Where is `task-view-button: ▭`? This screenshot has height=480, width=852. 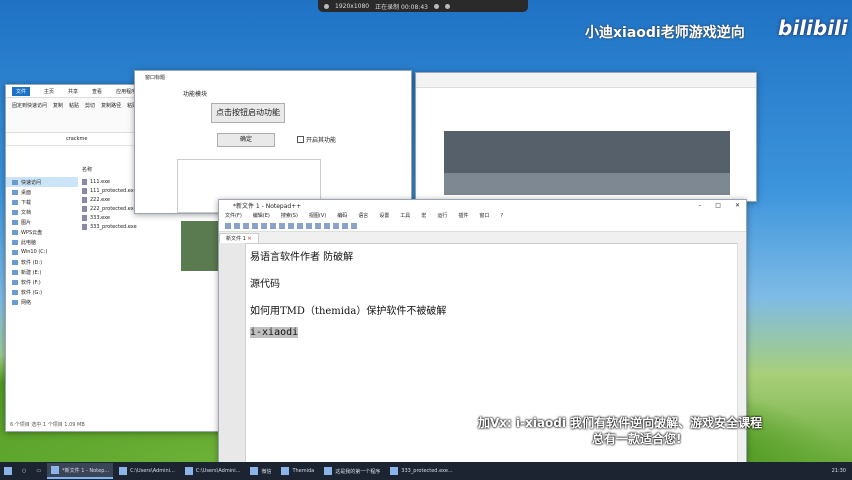
task-view-button: ▭ is located at coordinates (38, 471).